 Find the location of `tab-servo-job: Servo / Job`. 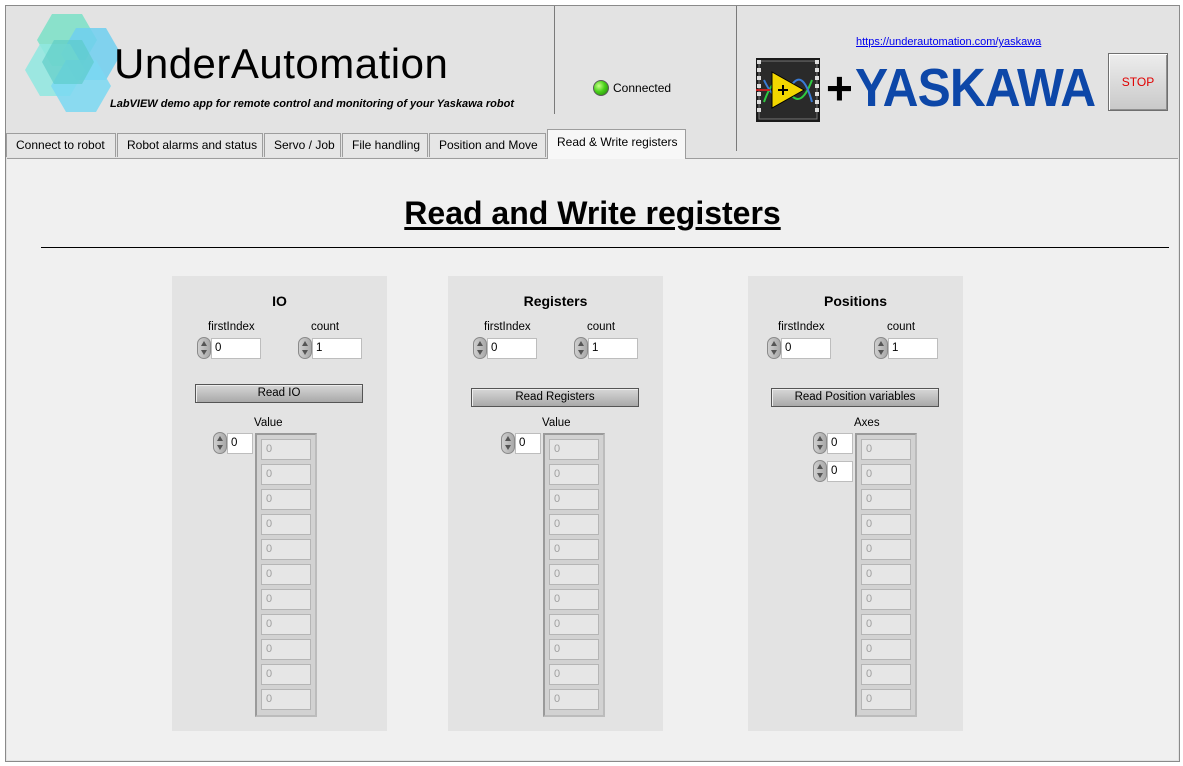

tab-servo-job: Servo / Job is located at coordinates (302, 145).